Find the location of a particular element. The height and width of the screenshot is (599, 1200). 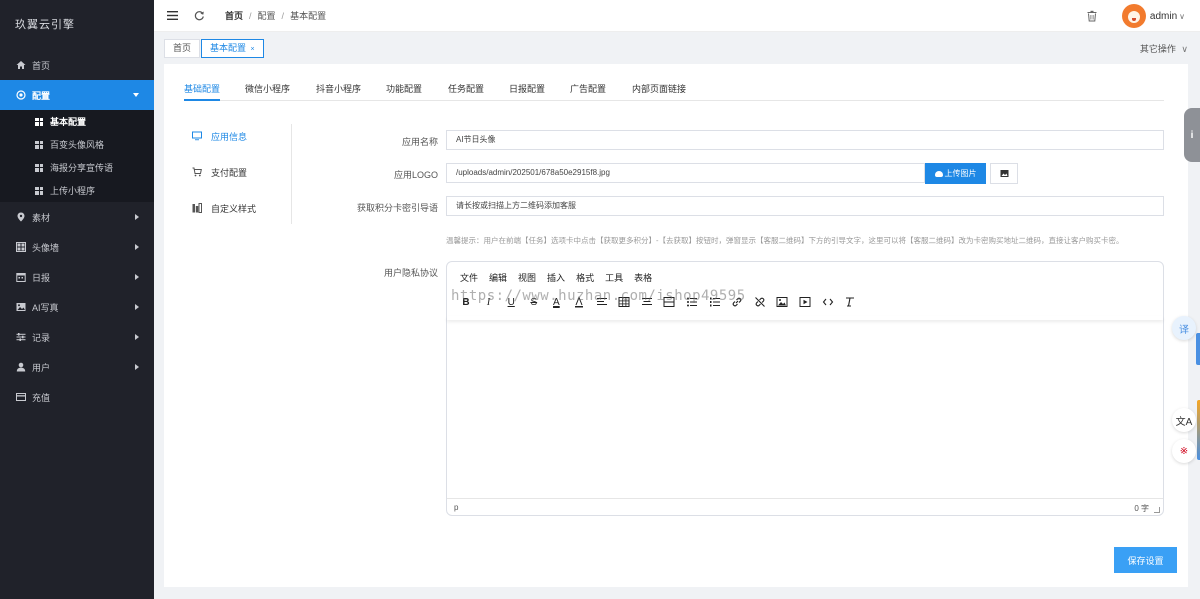

section-payment: 支付配置 is located at coordinates (219, 172).